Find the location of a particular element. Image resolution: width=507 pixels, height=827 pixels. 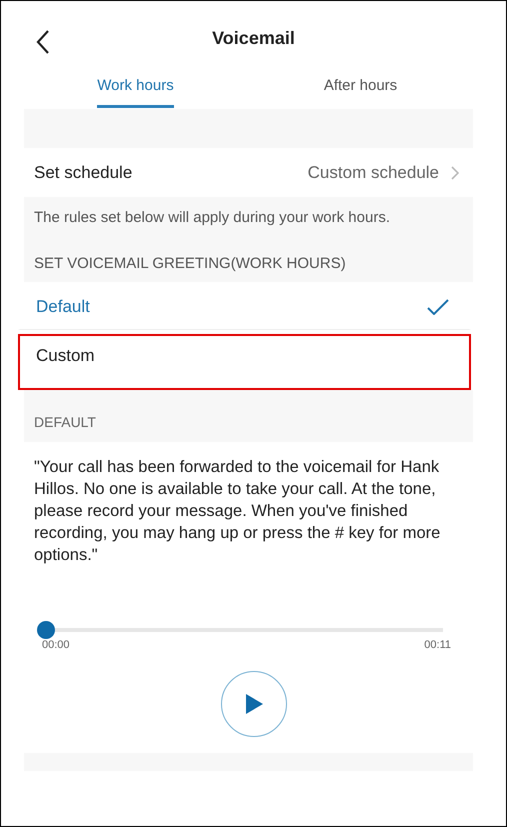

screen-title: Voicemail is located at coordinates (253, 38).